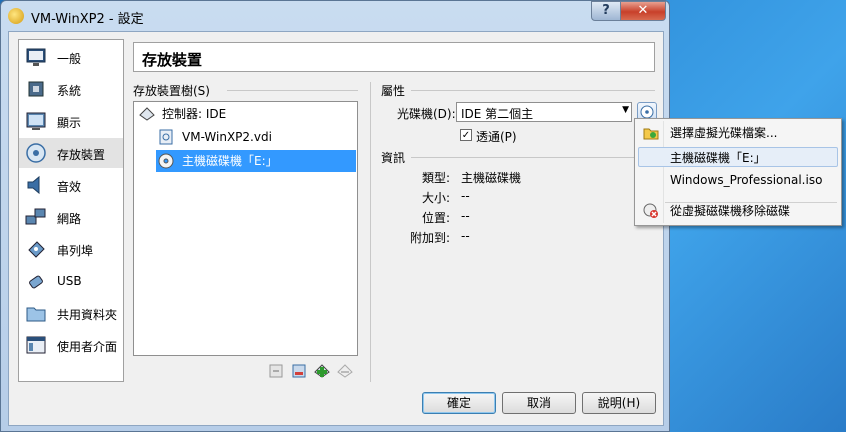  What do you see at coordinates (36, 121) in the screenshot?
I see `display-icon` at bounding box center [36, 121].